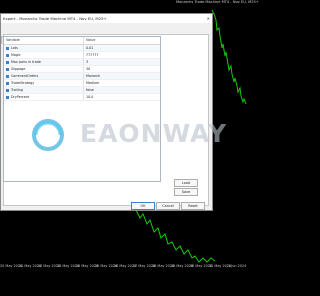 The height and width of the screenshot is (296, 320). I want to click on reset-button: Reset, so click(193, 206).